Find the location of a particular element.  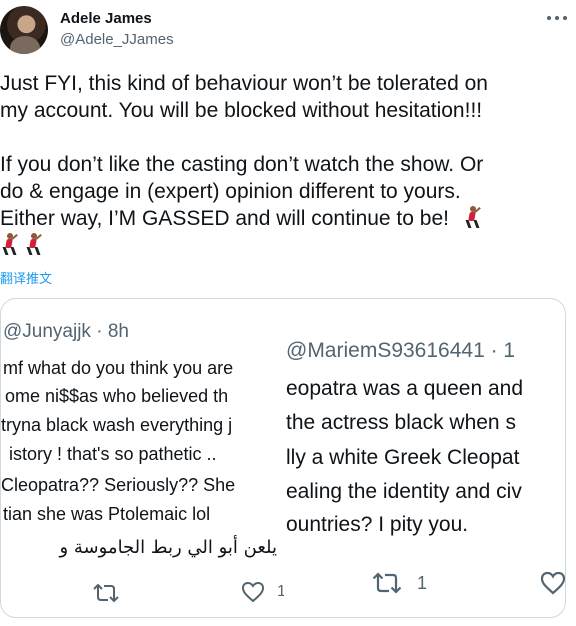

quoted-line-arabic: يلعن أبو الي ربط الجاموسة و is located at coordinates (168, 547).